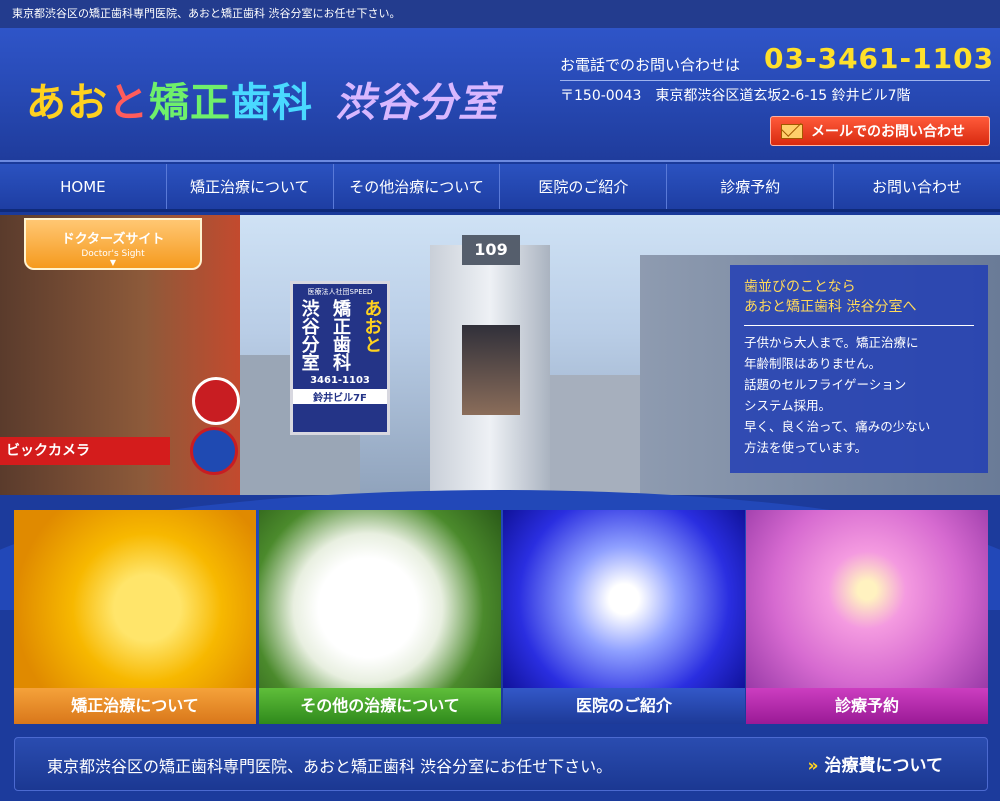  Describe the element at coordinates (867, 706) in the screenshot. I see `tile-caption: 診療予約` at that location.